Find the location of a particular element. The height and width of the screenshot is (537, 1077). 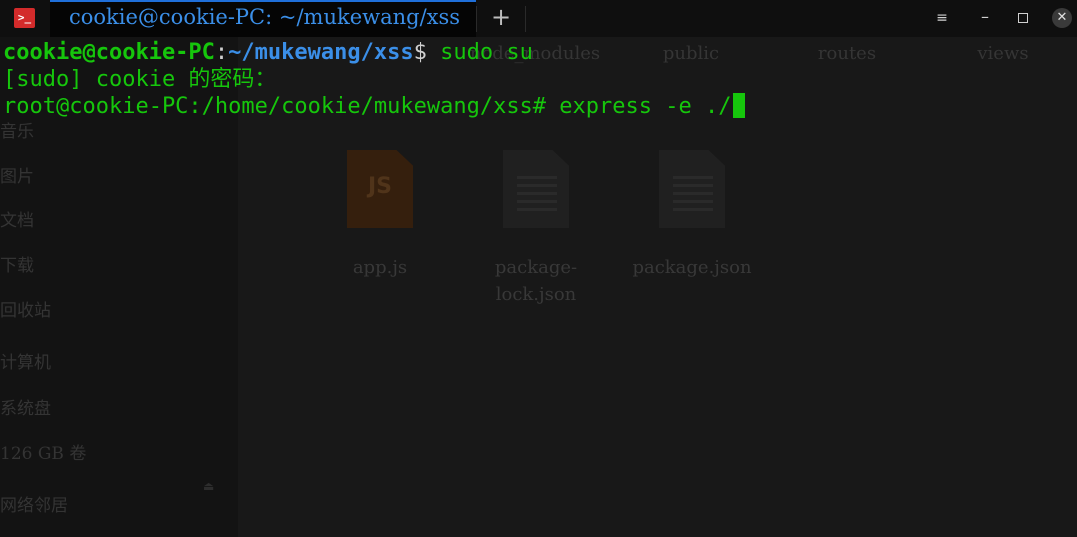

maximize-icon is located at coordinates (1023, 18).